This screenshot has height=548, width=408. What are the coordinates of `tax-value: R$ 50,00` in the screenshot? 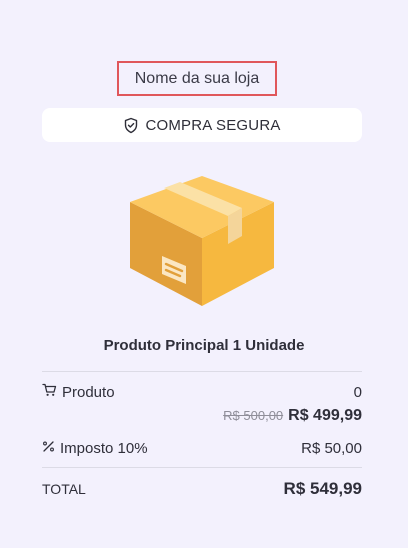 It's located at (331, 448).